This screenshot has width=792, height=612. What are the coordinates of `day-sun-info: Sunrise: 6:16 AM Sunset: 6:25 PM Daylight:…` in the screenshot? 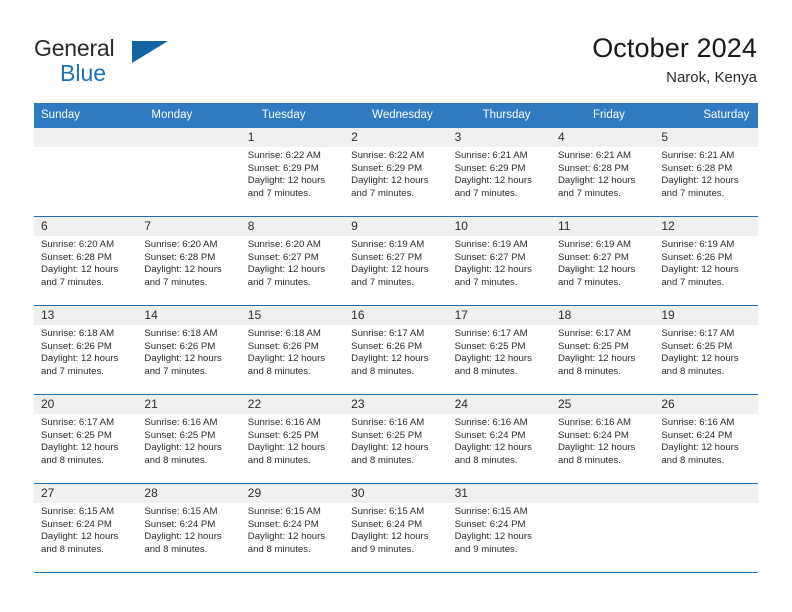 It's located at (292, 440).